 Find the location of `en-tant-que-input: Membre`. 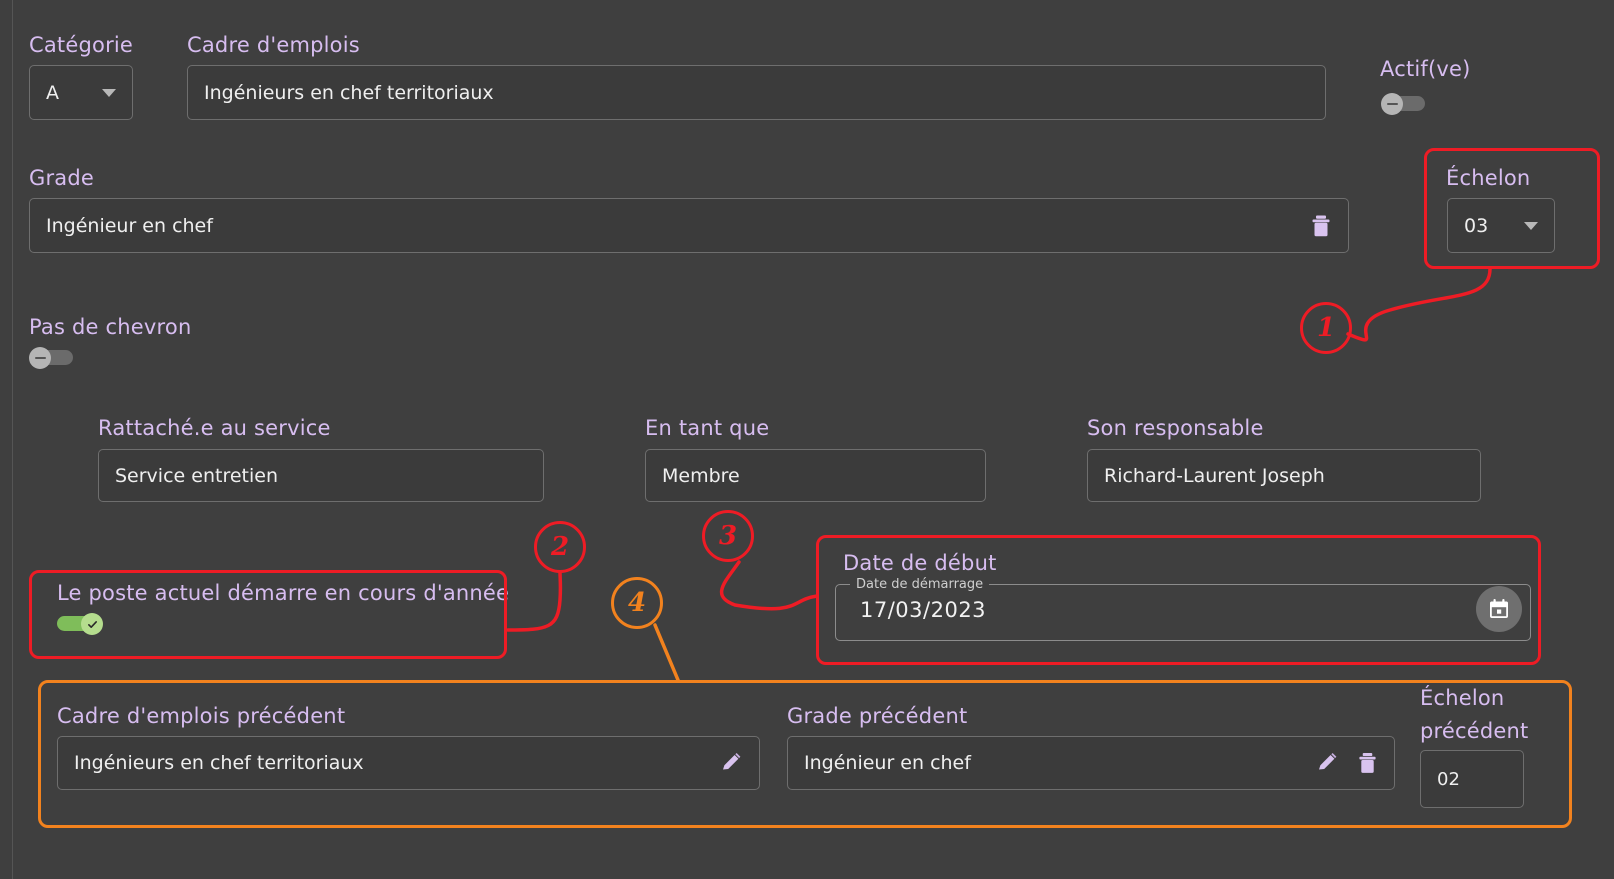

en-tant-que-input: Membre is located at coordinates (815, 475).